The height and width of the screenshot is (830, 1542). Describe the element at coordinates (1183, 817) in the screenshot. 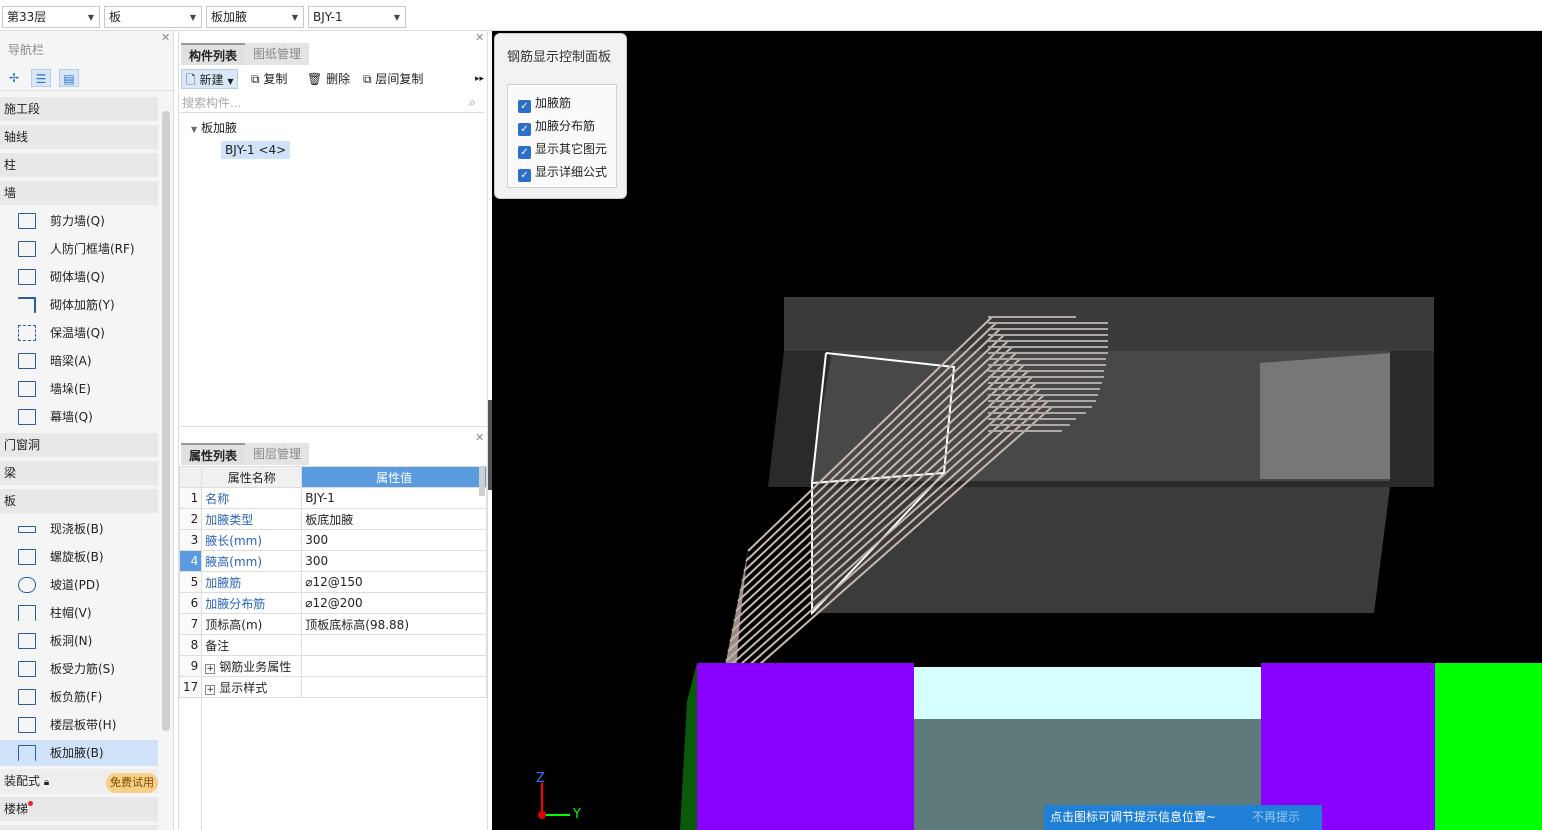

I see `hint-banner: 点击图标可调节提示信息位置~ 不再提示` at that location.